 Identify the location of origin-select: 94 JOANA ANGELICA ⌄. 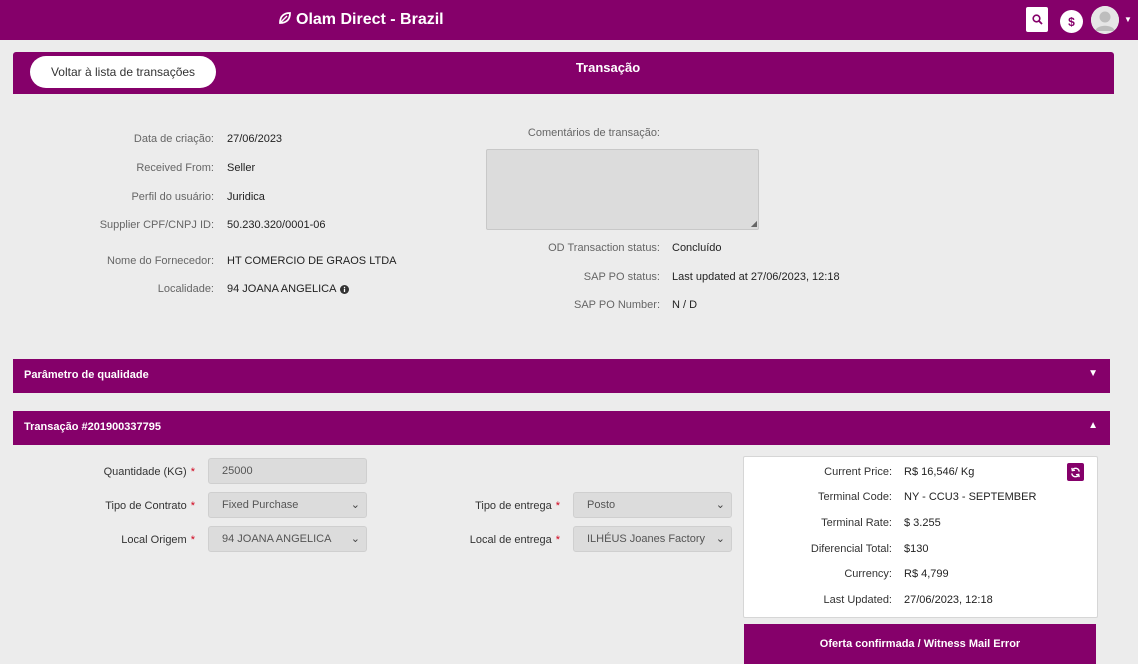
(287, 539).